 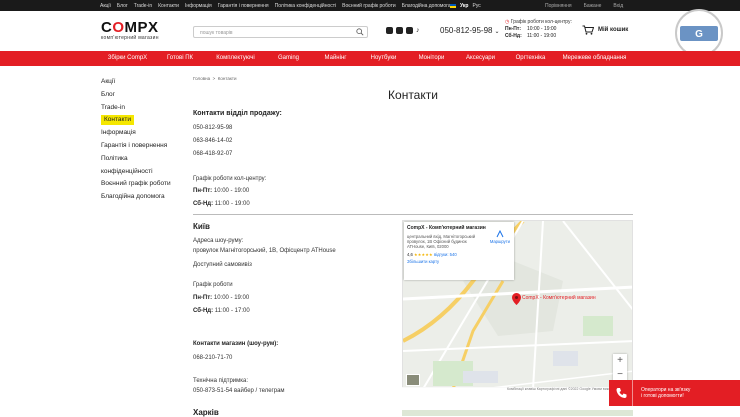 What do you see at coordinates (280, 32) in the screenshot?
I see `search-input: пошук товарів` at bounding box center [280, 32].